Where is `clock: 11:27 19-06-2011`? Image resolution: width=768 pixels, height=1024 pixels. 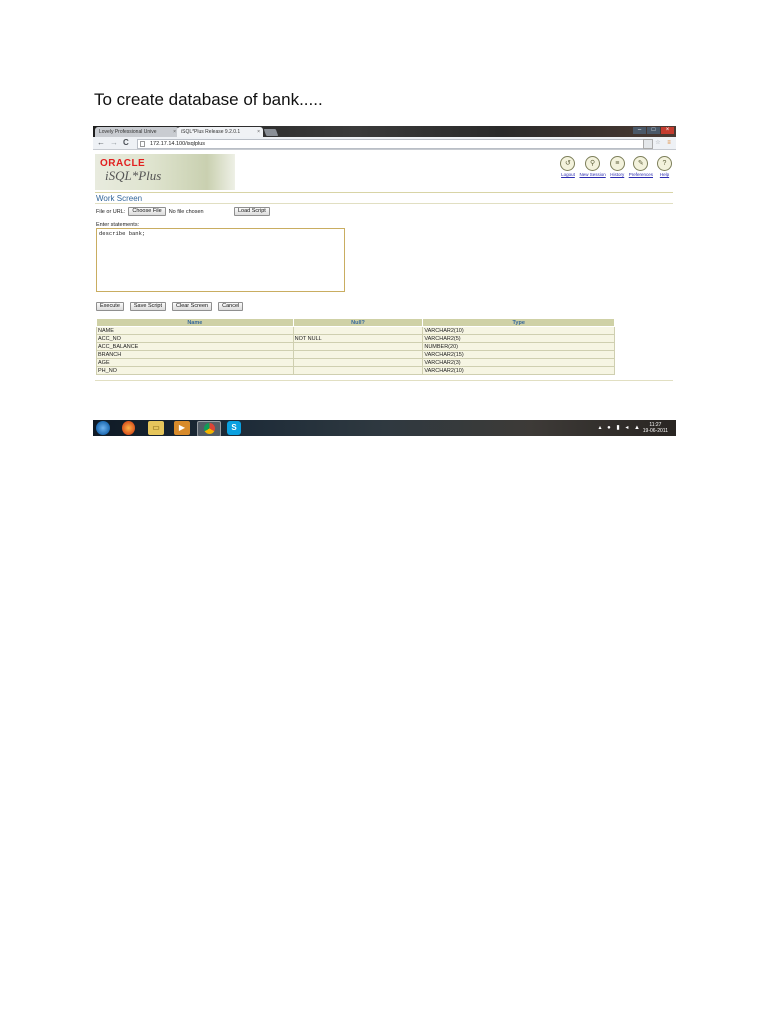 clock: 11:27 19-06-2011 is located at coordinates (655, 428).